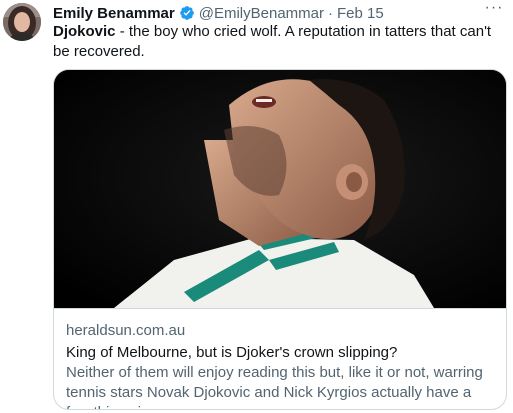 The image size is (513, 413). I want to click on avatar-photo, so click(22, 22).